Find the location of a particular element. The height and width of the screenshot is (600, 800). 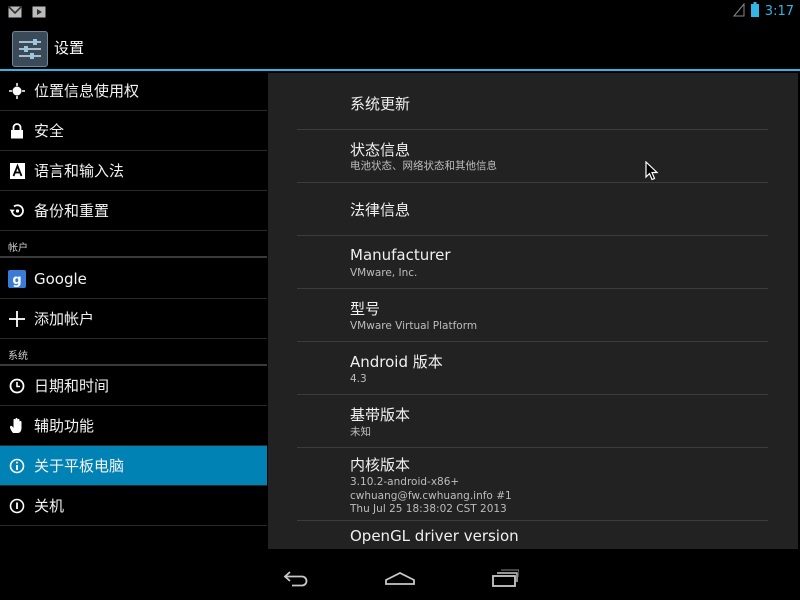

action-bar: 设置 is located at coordinates (400, 45).